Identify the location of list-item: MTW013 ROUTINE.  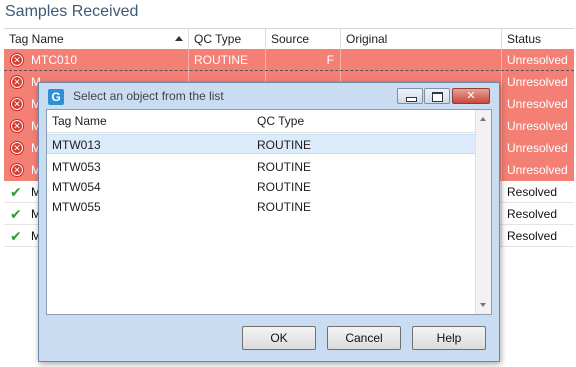
(262, 144).